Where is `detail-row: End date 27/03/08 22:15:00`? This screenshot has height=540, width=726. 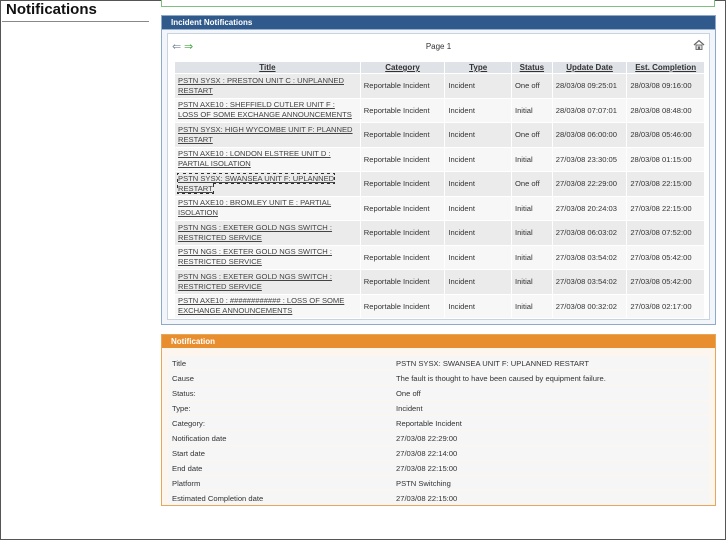
detail-row: End date 27/03/08 22:15:00 is located at coordinates (438, 468).